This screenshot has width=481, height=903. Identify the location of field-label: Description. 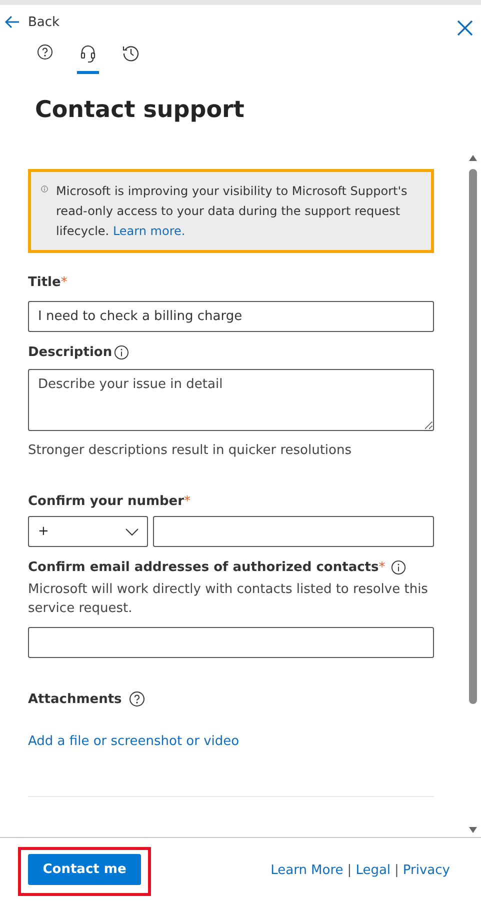
(70, 352).